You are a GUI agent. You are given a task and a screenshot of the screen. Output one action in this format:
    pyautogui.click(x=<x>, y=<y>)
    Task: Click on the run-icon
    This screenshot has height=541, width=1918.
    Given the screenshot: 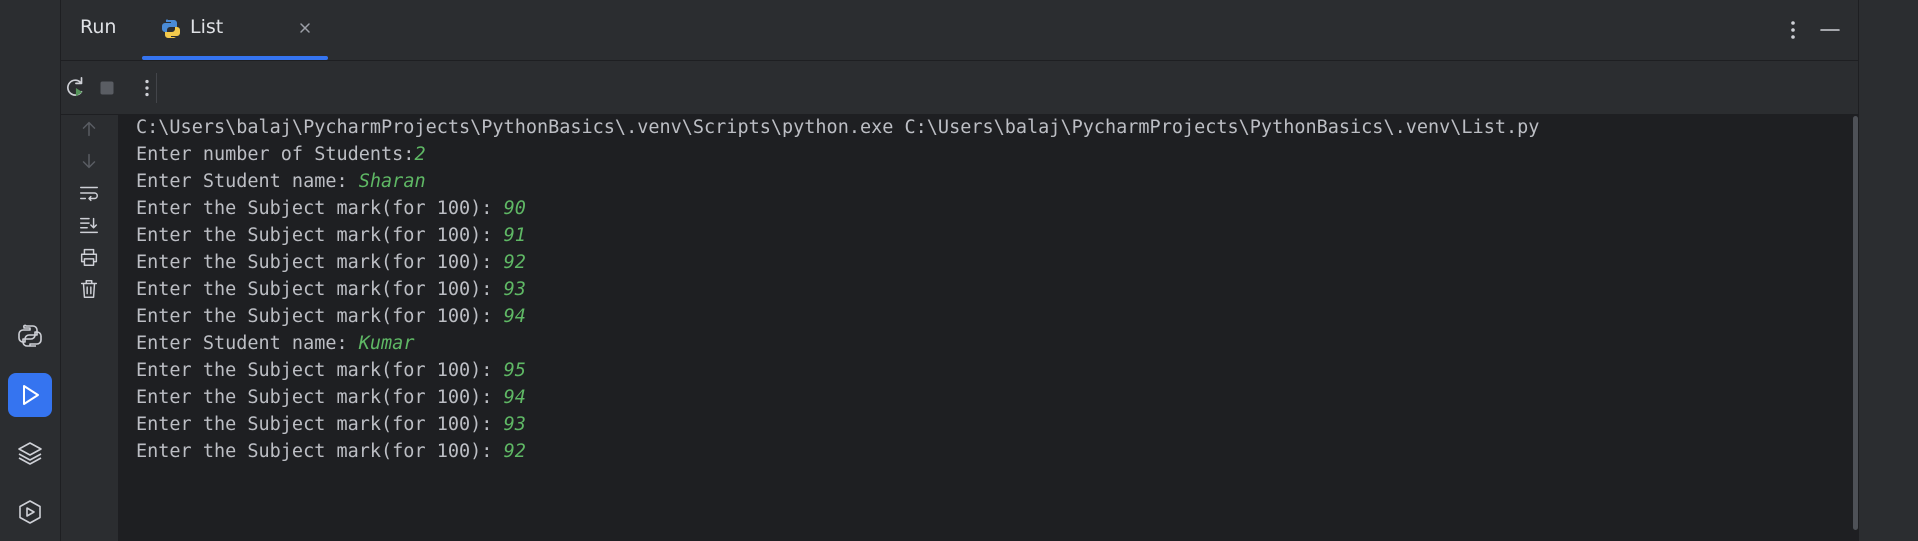 What is the action you would take?
    pyautogui.click(x=31, y=395)
    